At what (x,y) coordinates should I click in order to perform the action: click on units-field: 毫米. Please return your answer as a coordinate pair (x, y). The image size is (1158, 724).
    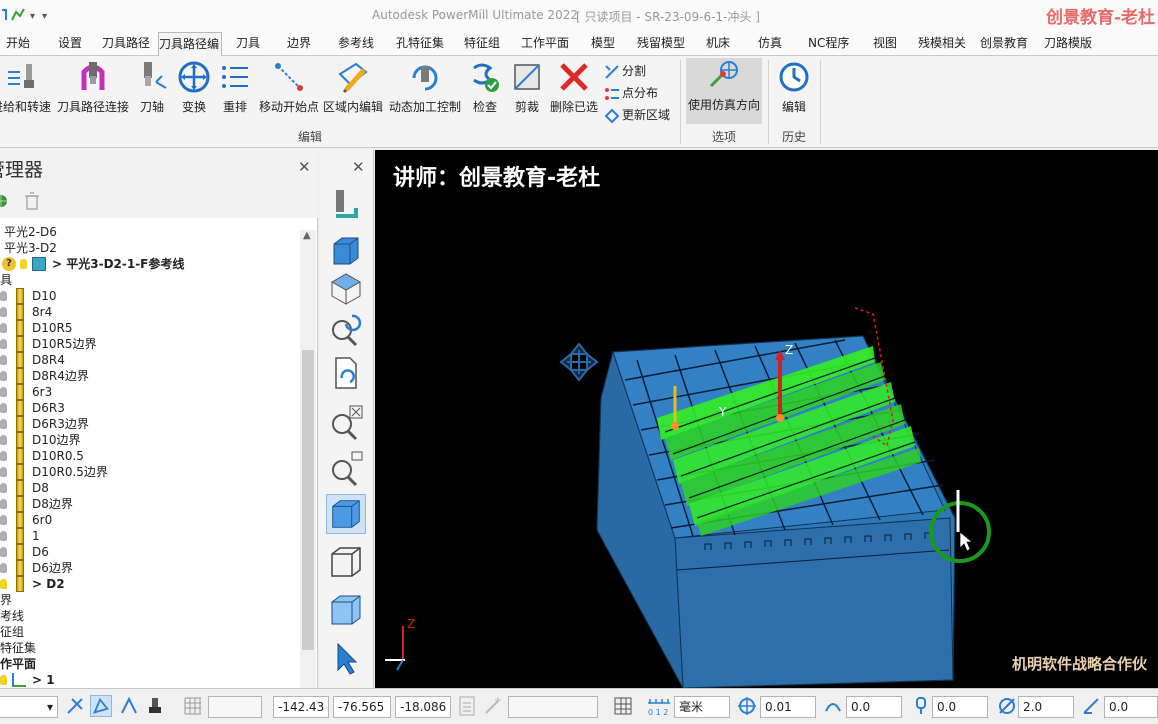
    Looking at the image, I should click on (702, 707).